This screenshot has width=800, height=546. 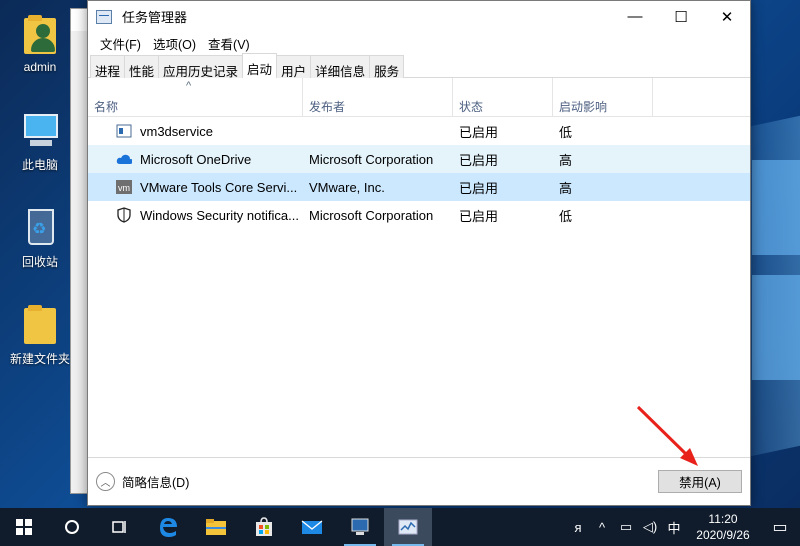 I want to click on store-bag-icon, so click(x=264, y=526).